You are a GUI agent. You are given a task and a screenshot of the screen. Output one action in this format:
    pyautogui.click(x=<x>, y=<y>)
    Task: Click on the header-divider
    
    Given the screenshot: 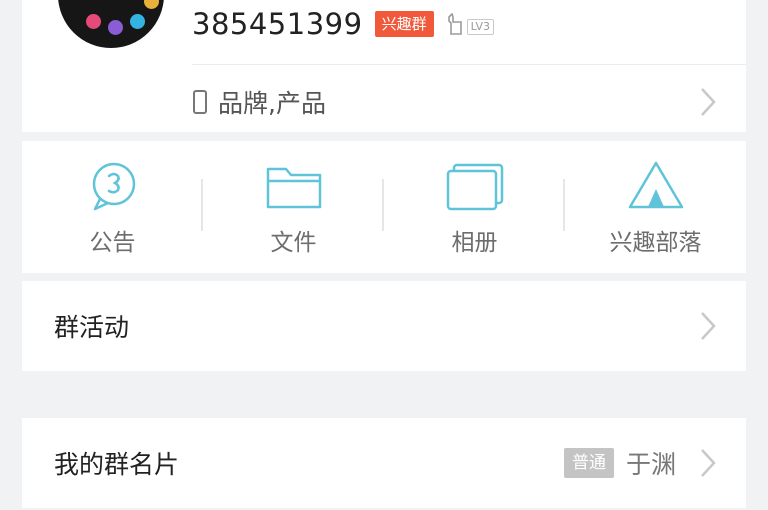 What is the action you would take?
    pyautogui.click(x=469, y=64)
    